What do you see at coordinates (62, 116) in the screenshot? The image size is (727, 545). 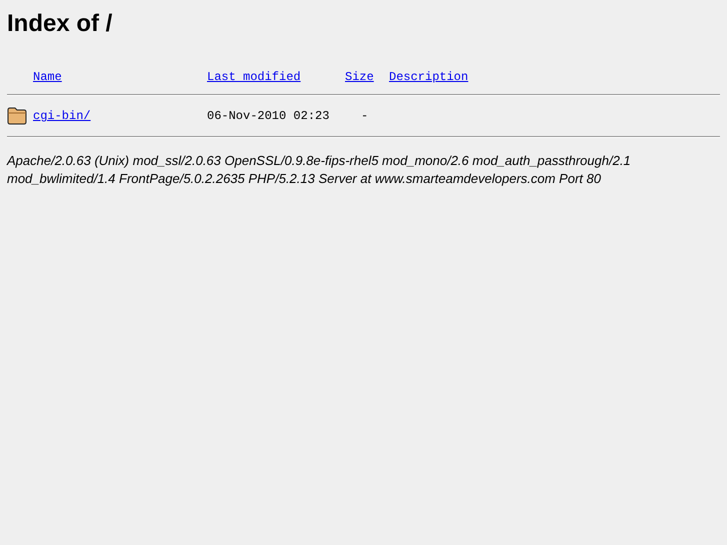 I see `file-link: cgi-bin/` at bounding box center [62, 116].